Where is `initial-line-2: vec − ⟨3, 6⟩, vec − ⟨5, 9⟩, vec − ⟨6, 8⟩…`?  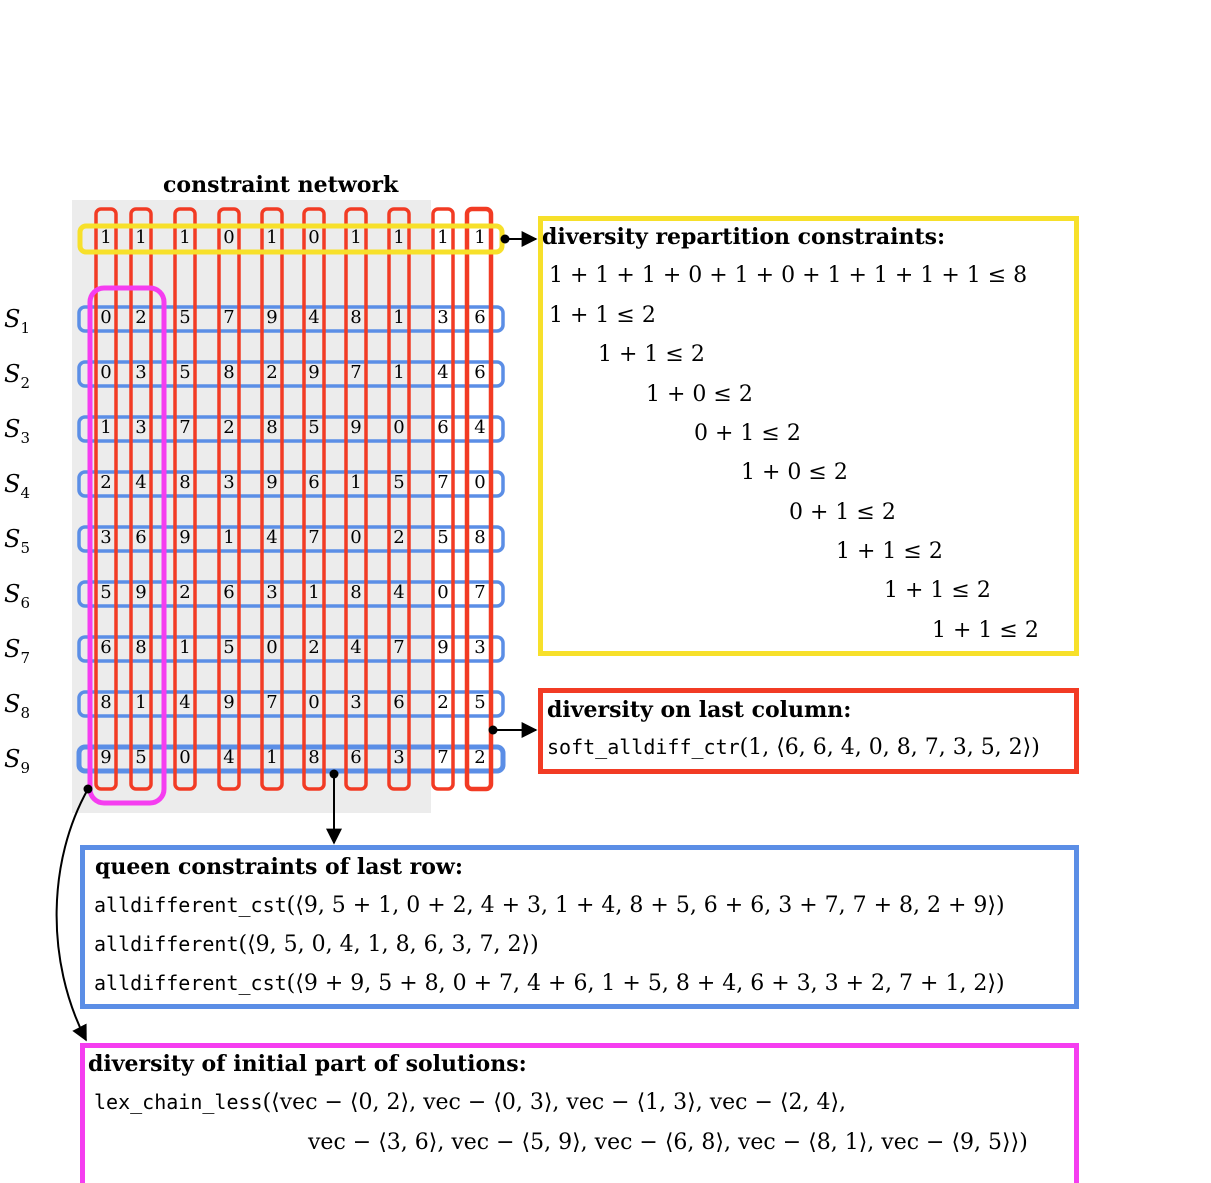 initial-line-2: vec − ⟨3, 6⟩, vec − ⟨5, 9⟩, vec − ⟨6, 8⟩… is located at coordinates (668, 1142).